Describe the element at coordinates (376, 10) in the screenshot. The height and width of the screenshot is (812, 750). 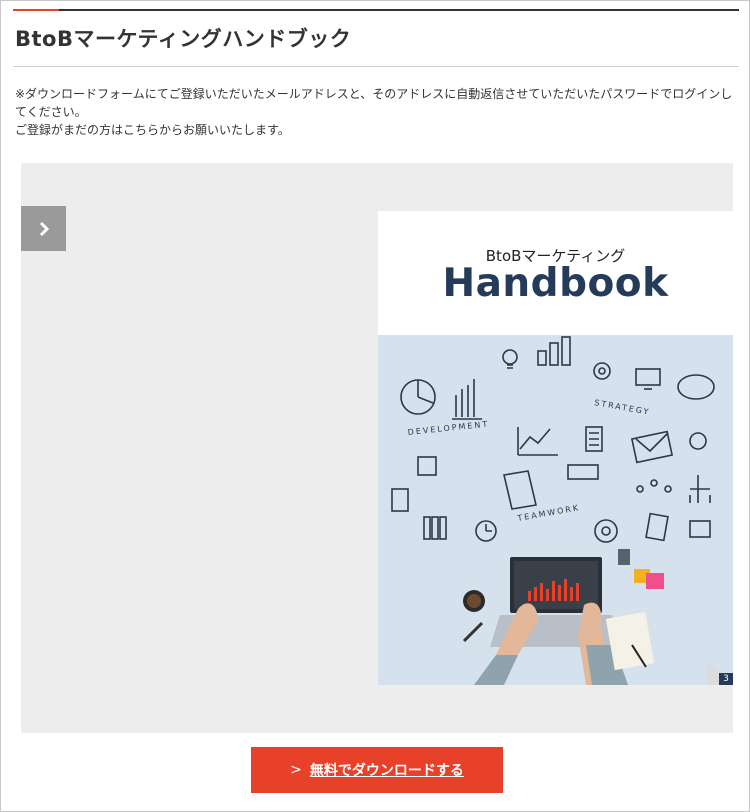
I see `title-top-border` at that location.